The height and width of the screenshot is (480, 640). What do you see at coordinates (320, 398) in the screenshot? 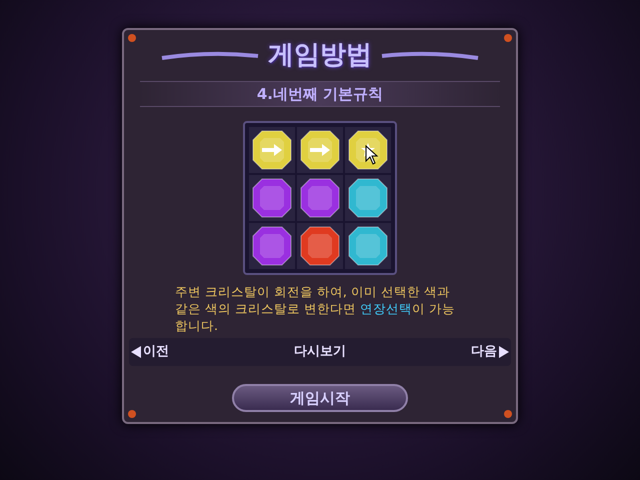
I see `start-game-button: 게임시작` at bounding box center [320, 398].